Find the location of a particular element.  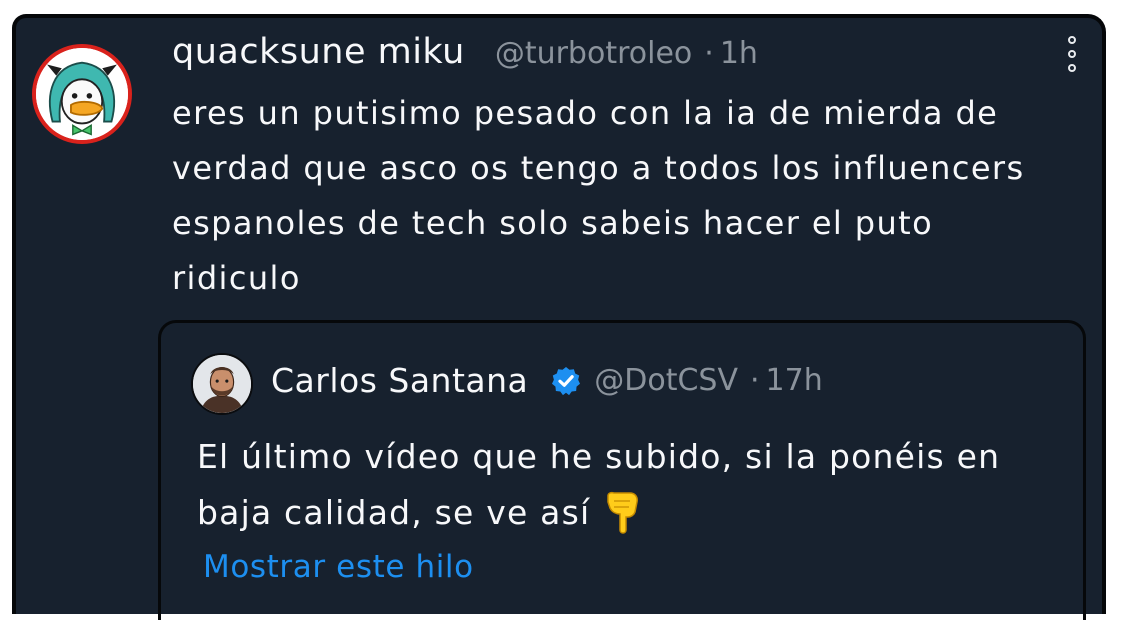

bearded-man-avatar-icon is located at coordinates (222, 384).